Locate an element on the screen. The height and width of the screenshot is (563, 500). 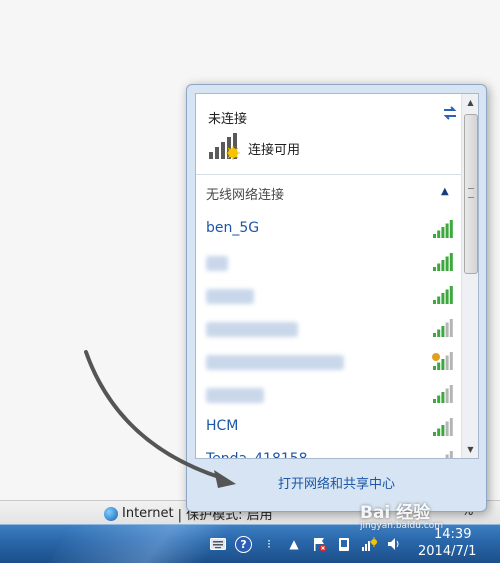
scroll-down-arrow-icon: ▼ is located at coordinates (470, 449).